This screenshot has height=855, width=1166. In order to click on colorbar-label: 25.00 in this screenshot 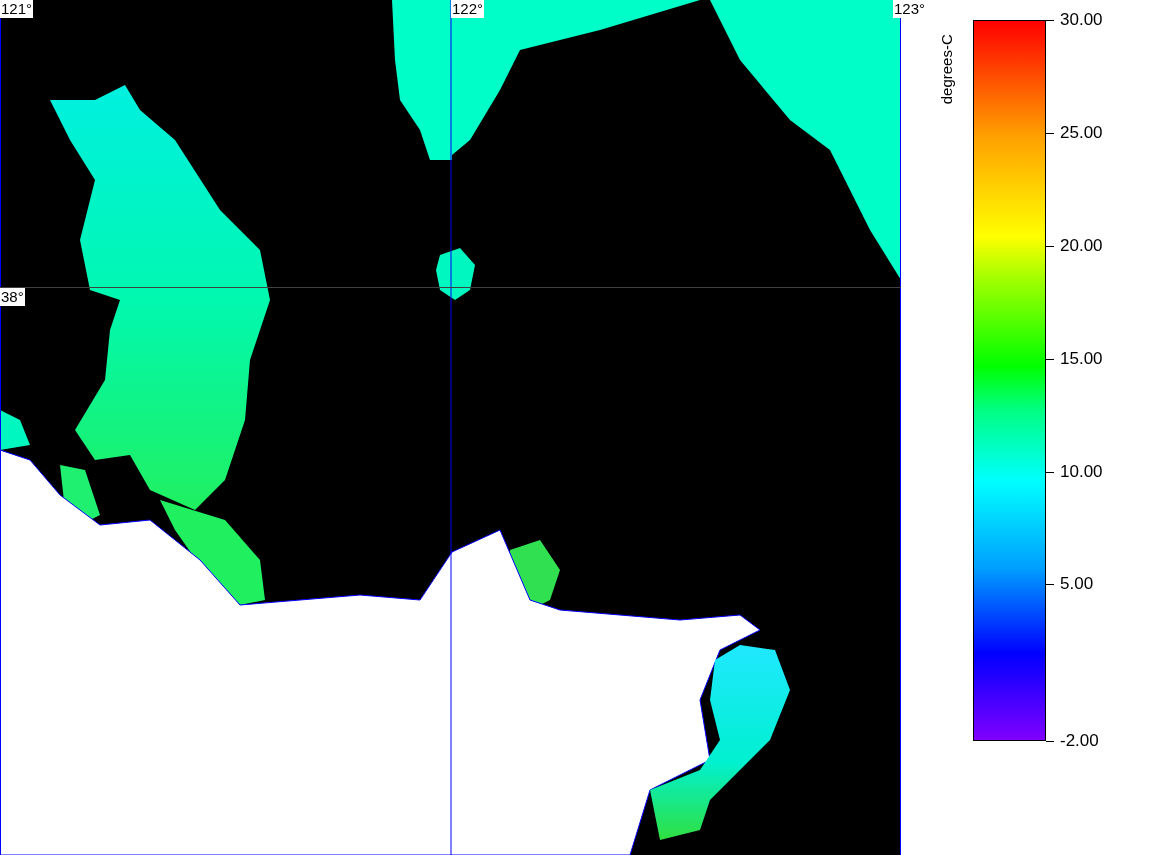, I will do `click(1081, 133)`.